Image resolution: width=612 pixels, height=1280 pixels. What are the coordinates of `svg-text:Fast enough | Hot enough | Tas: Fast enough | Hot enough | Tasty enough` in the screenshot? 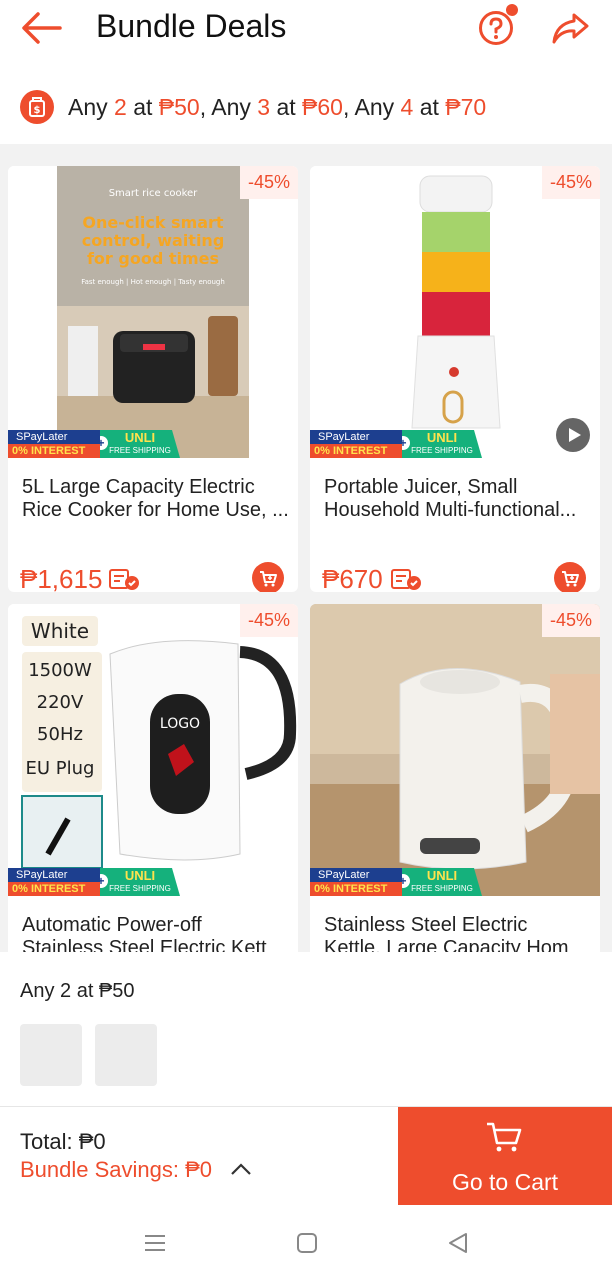 It's located at (153, 282).